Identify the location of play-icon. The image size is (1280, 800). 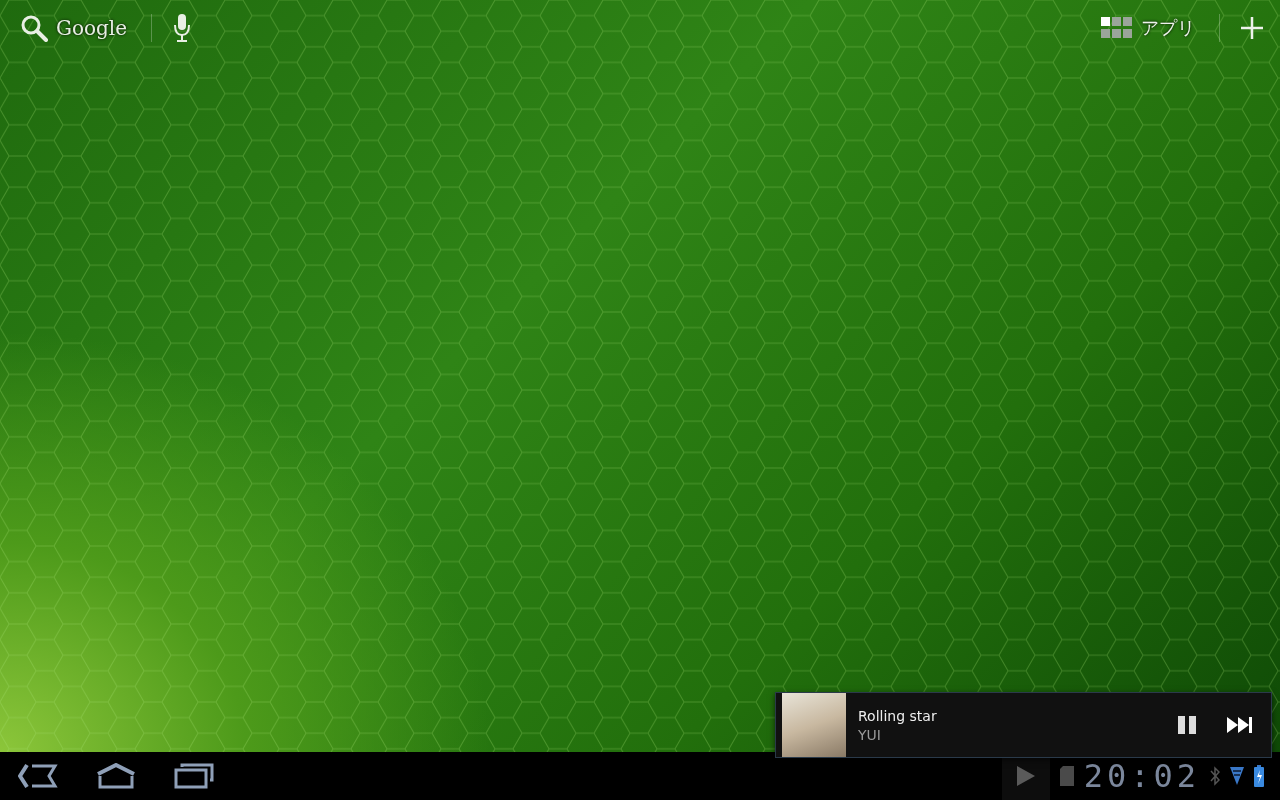
(1025, 776).